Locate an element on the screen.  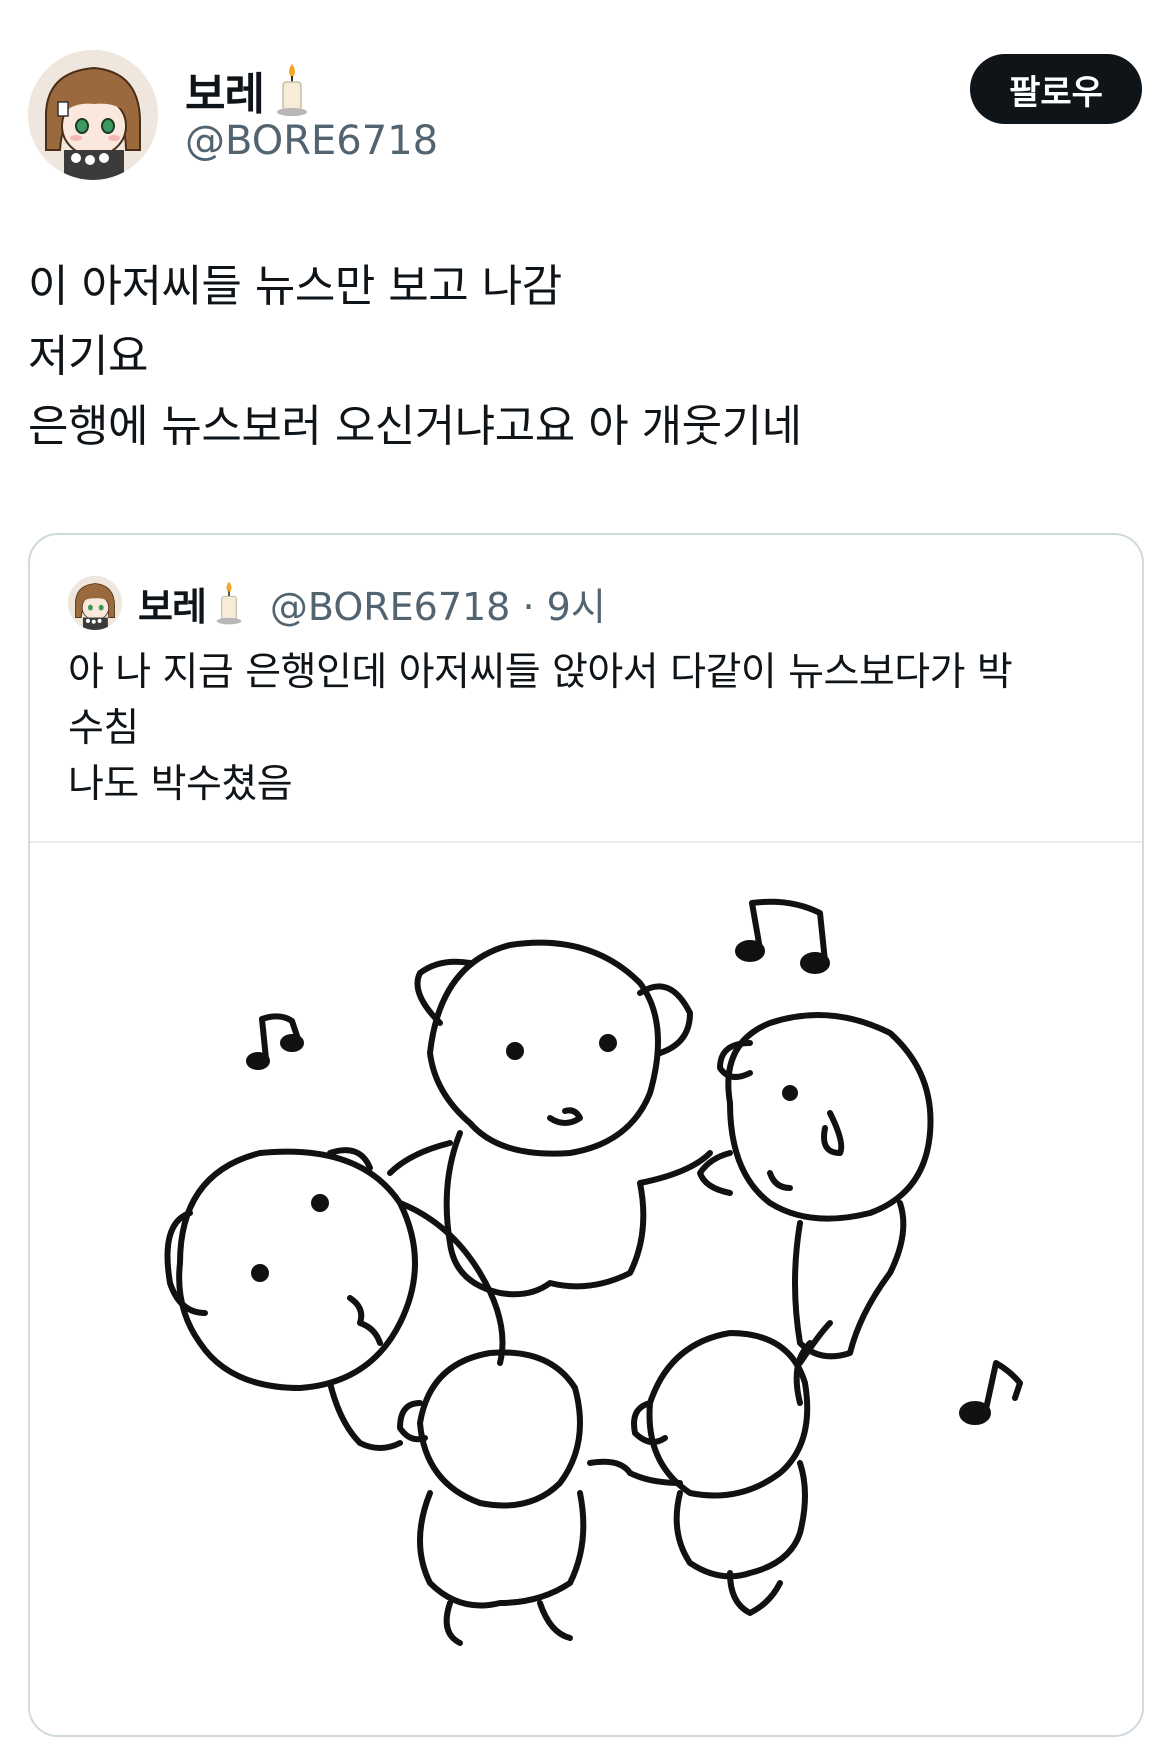
quoted-text-line: 나도 박수쳤음 is located at coordinates (180, 784).